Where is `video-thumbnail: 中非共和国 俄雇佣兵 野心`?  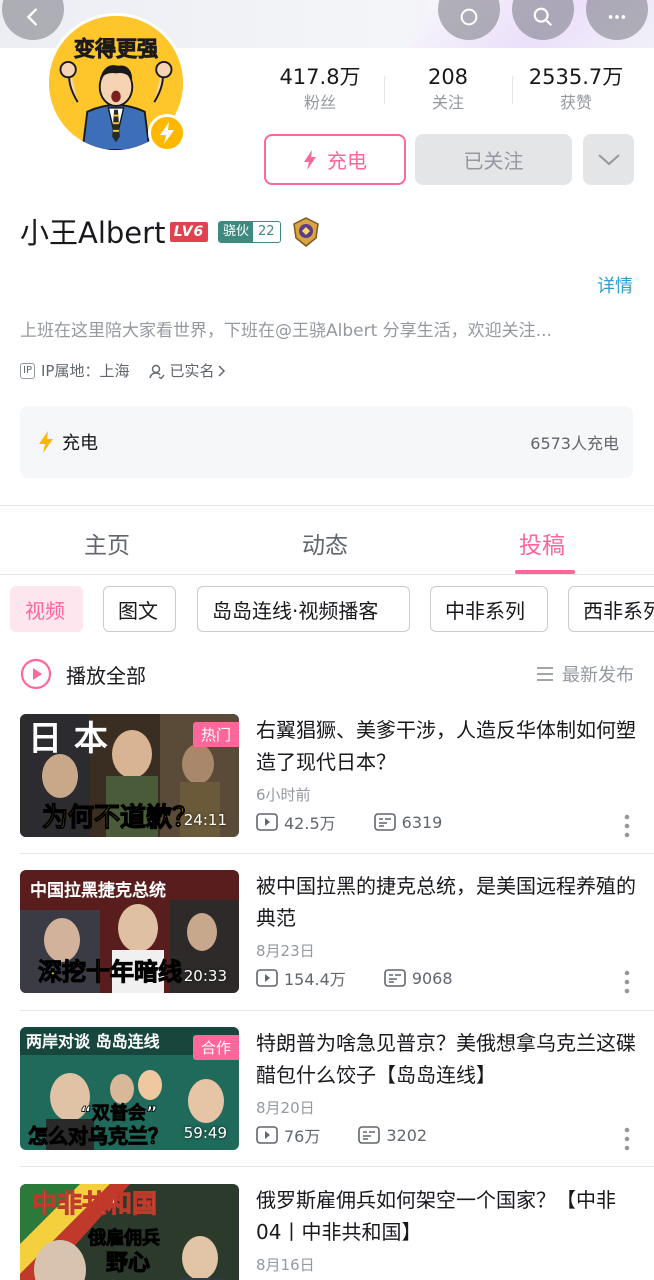 video-thumbnail: 中非共和国 俄雇佣兵 野心 is located at coordinates (129, 1232).